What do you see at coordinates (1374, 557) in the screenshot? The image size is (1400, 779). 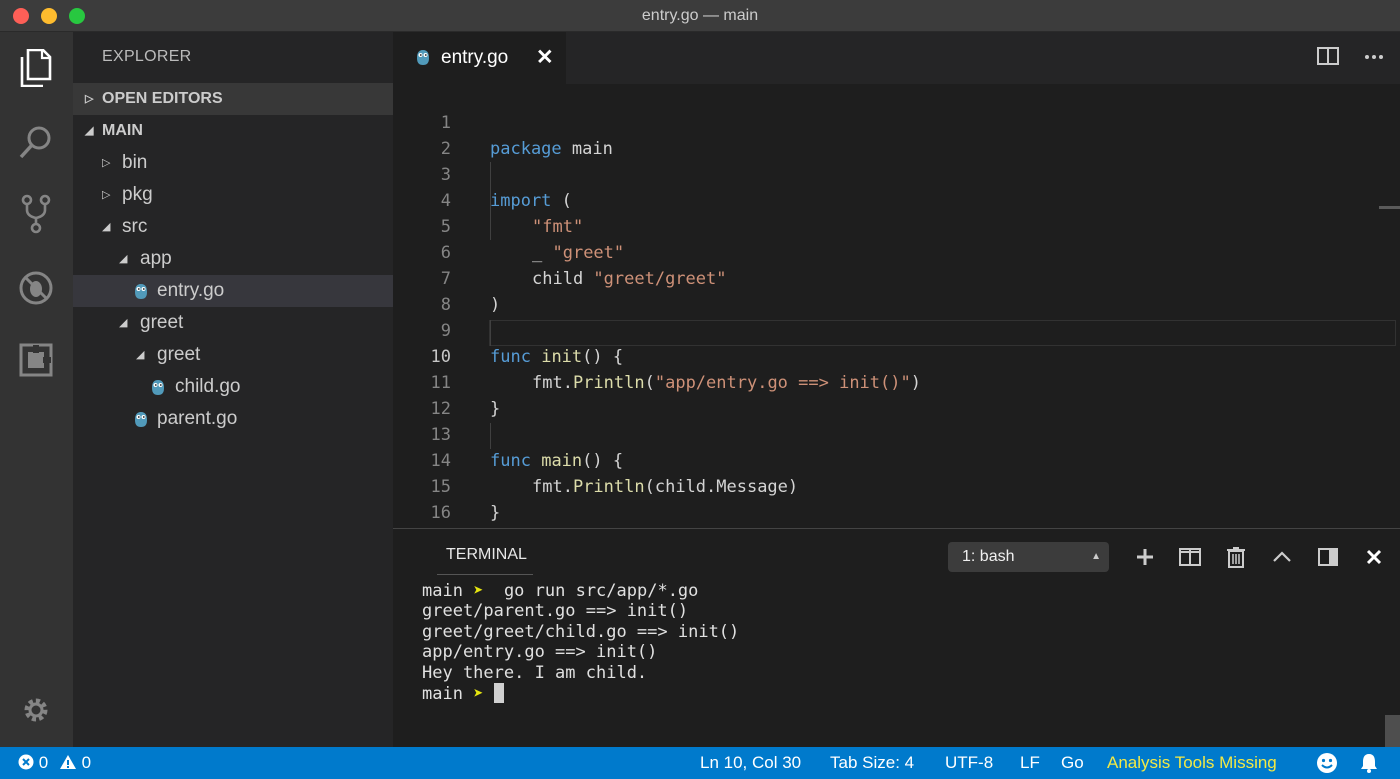 I see `close-panel-icon` at bounding box center [1374, 557].